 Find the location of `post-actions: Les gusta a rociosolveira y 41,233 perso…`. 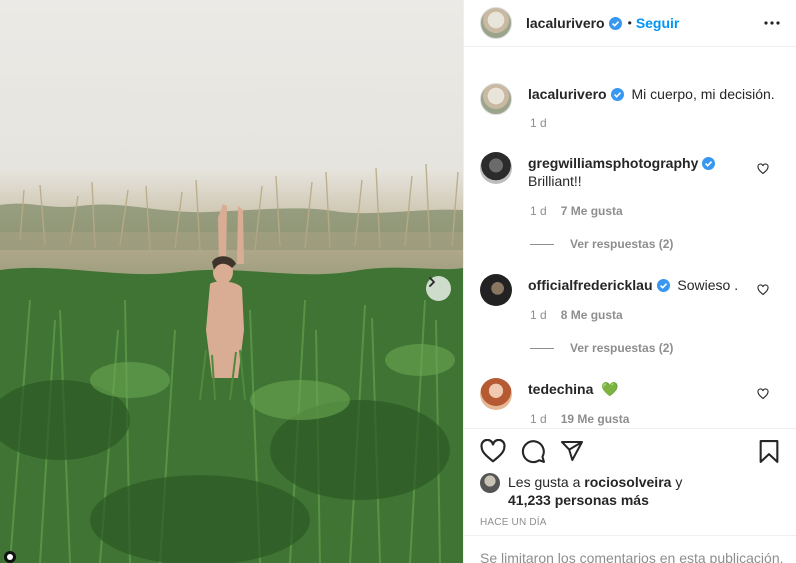

post-actions: Les gusta a rociosolveira y 41,233 perso… is located at coordinates (630, 495).